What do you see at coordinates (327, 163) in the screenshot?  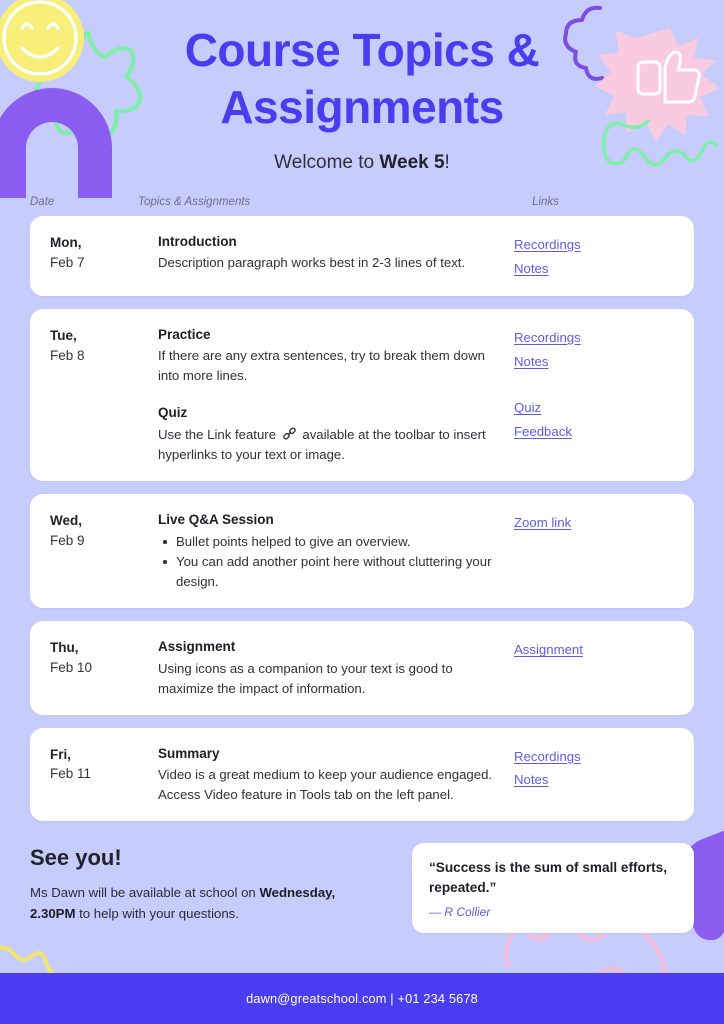 I see `subtitle-prefix: Welcome to` at bounding box center [327, 163].